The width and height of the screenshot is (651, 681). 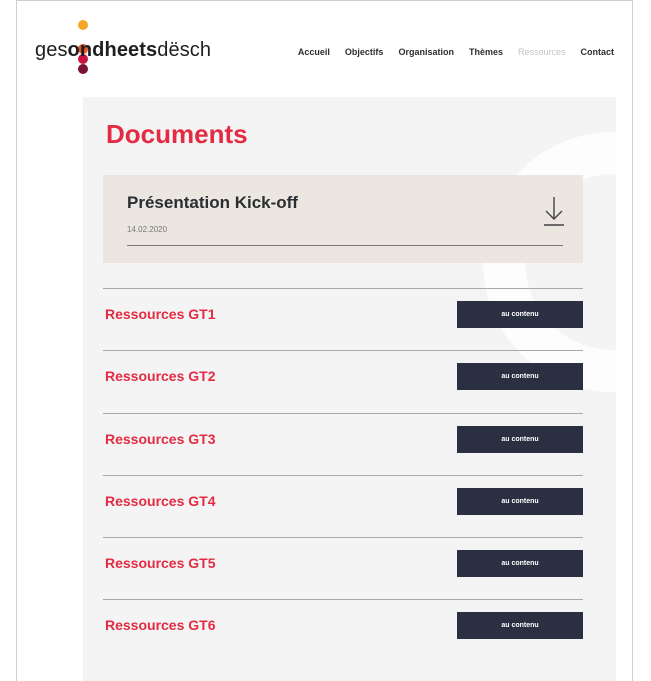 What do you see at coordinates (160, 501) in the screenshot?
I see `resource-label: Ressources GT4` at bounding box center [160, 501].